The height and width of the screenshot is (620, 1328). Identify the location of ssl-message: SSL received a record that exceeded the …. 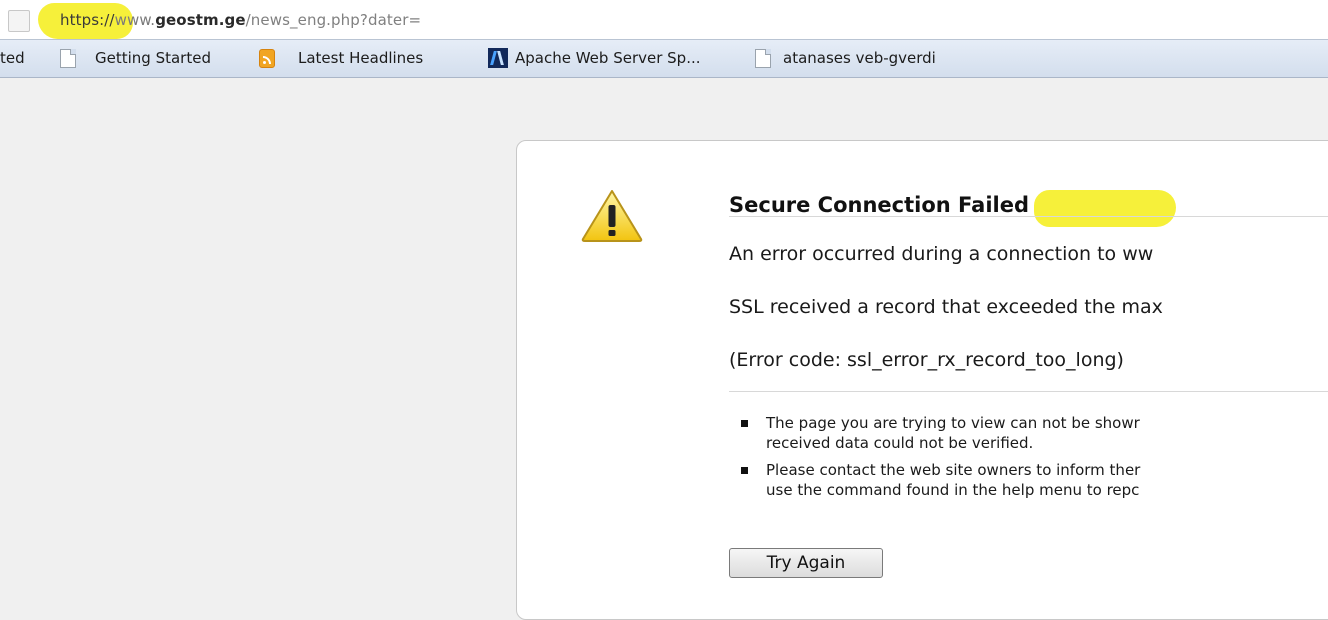
(946, 307).